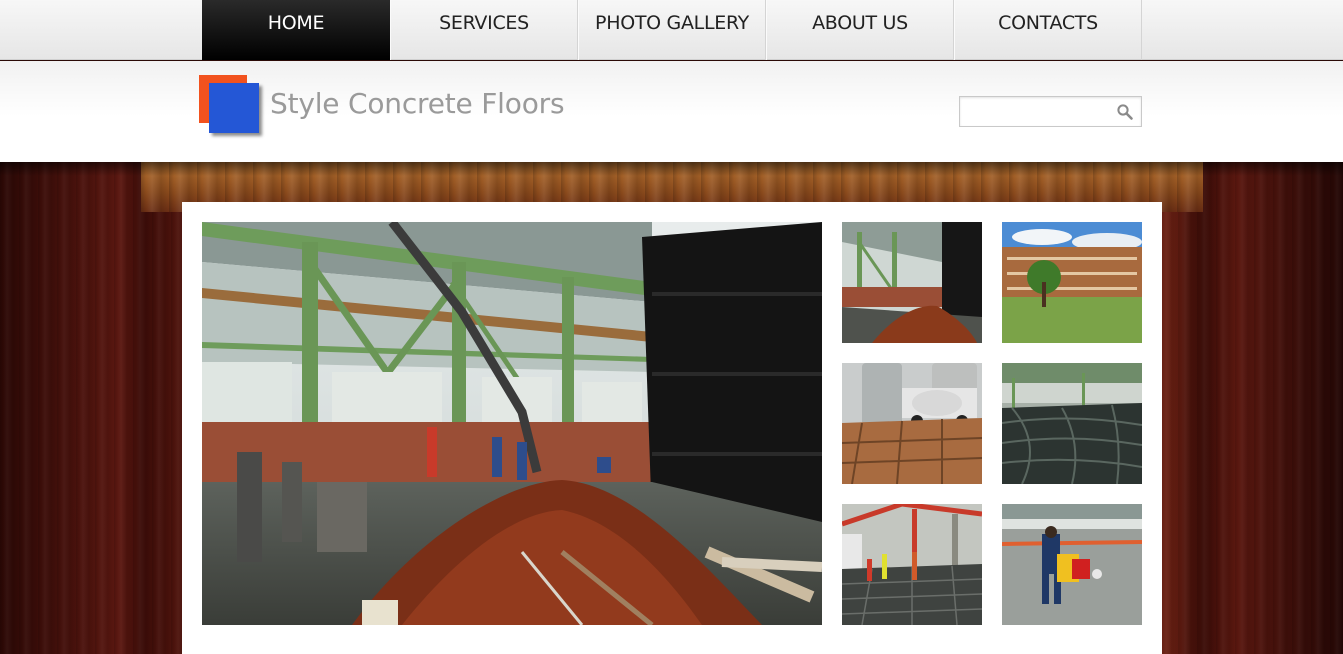  Describe the element at coordinates (671, 169) in the screenshot. I see `header-shadow` at that location.